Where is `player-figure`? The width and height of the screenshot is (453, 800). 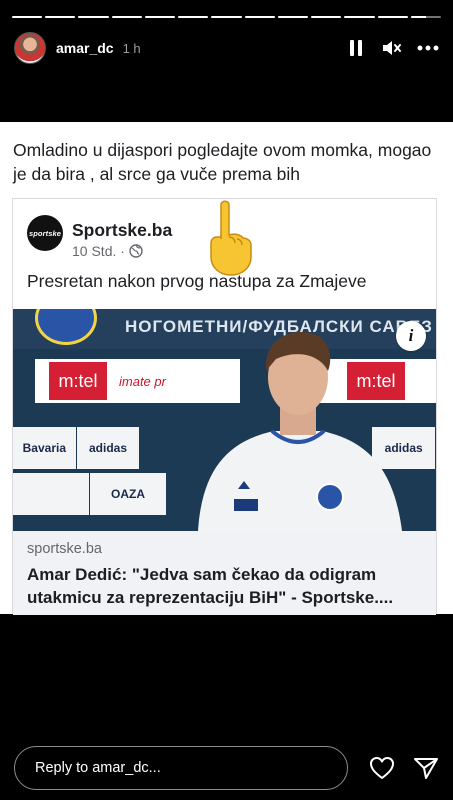 player-figure is located at coordinates (300, 431).